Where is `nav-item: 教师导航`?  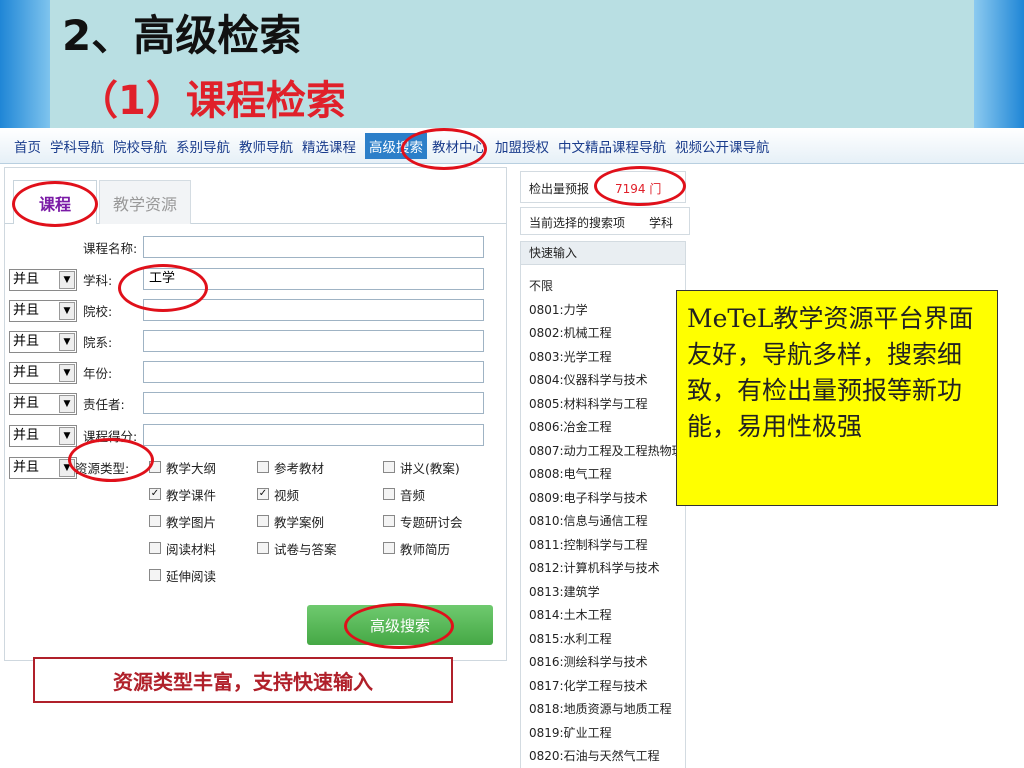
nav-item: 教师导航 is located at coordinates (266, 146).